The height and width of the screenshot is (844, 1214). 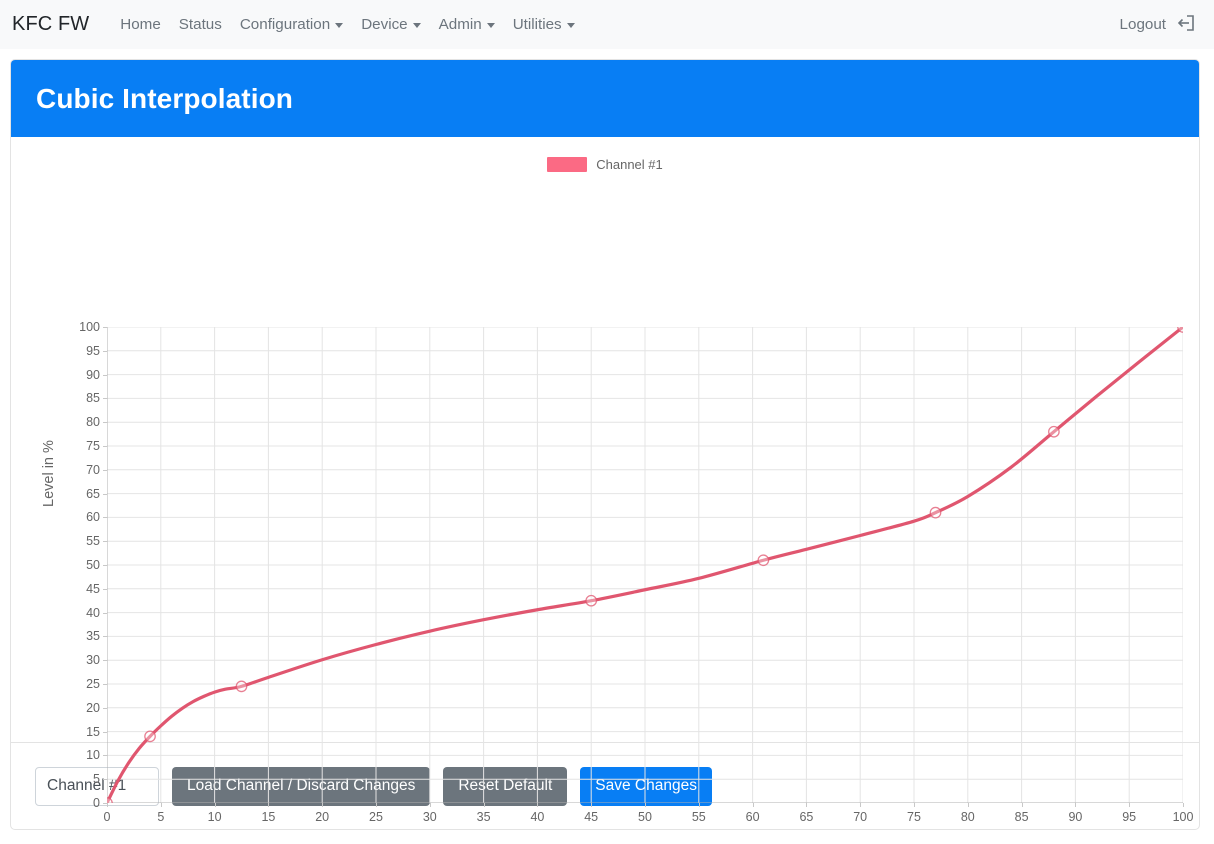 I want to click on nav-item-admin: Admin, so click(x=467, y=24).